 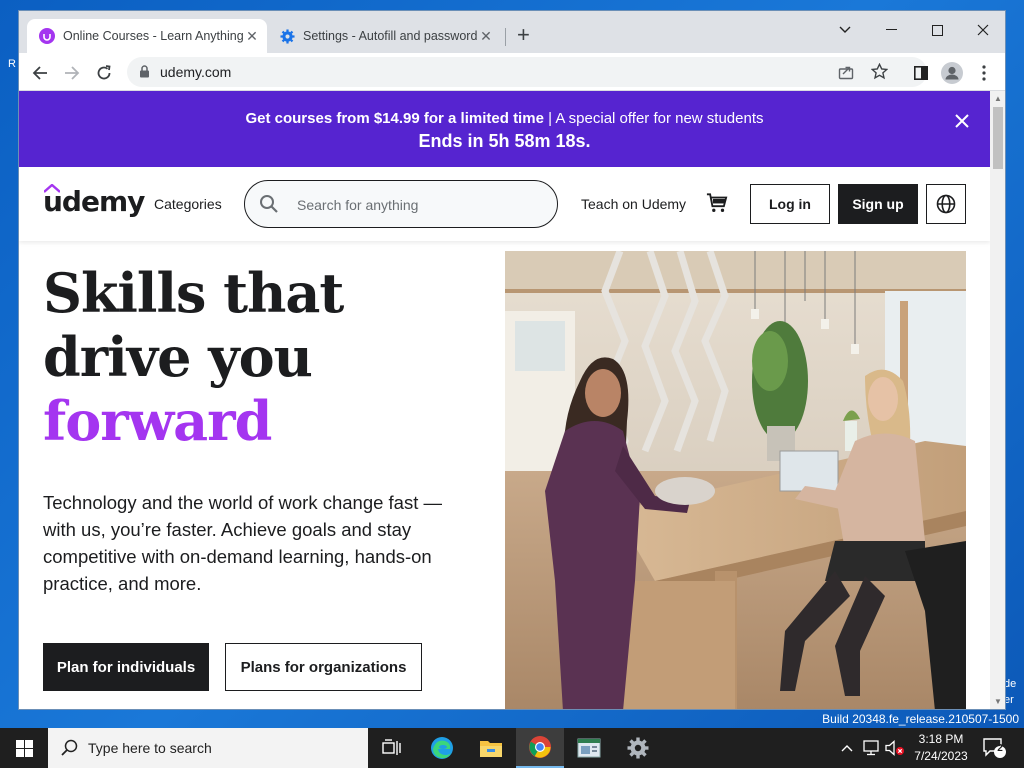 I want to click on menu-kebab-icon, so click(x=984, y=73).